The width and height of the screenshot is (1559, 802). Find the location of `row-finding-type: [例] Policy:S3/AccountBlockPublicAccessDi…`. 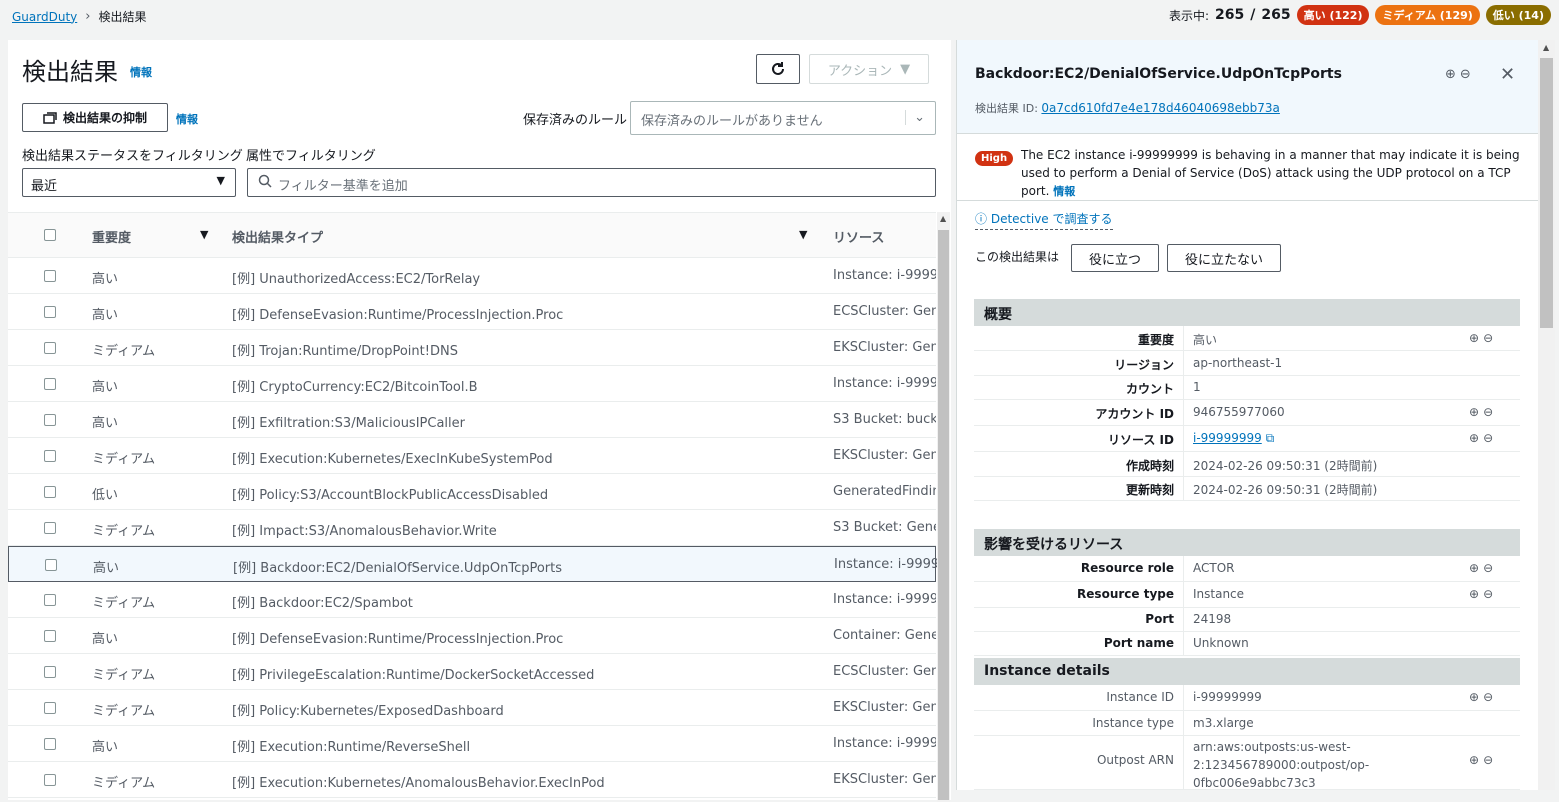

row-finding-type: [例] Policy:S3/AccountBlockPublicAccessDi… is located at coordinates (390, 493).